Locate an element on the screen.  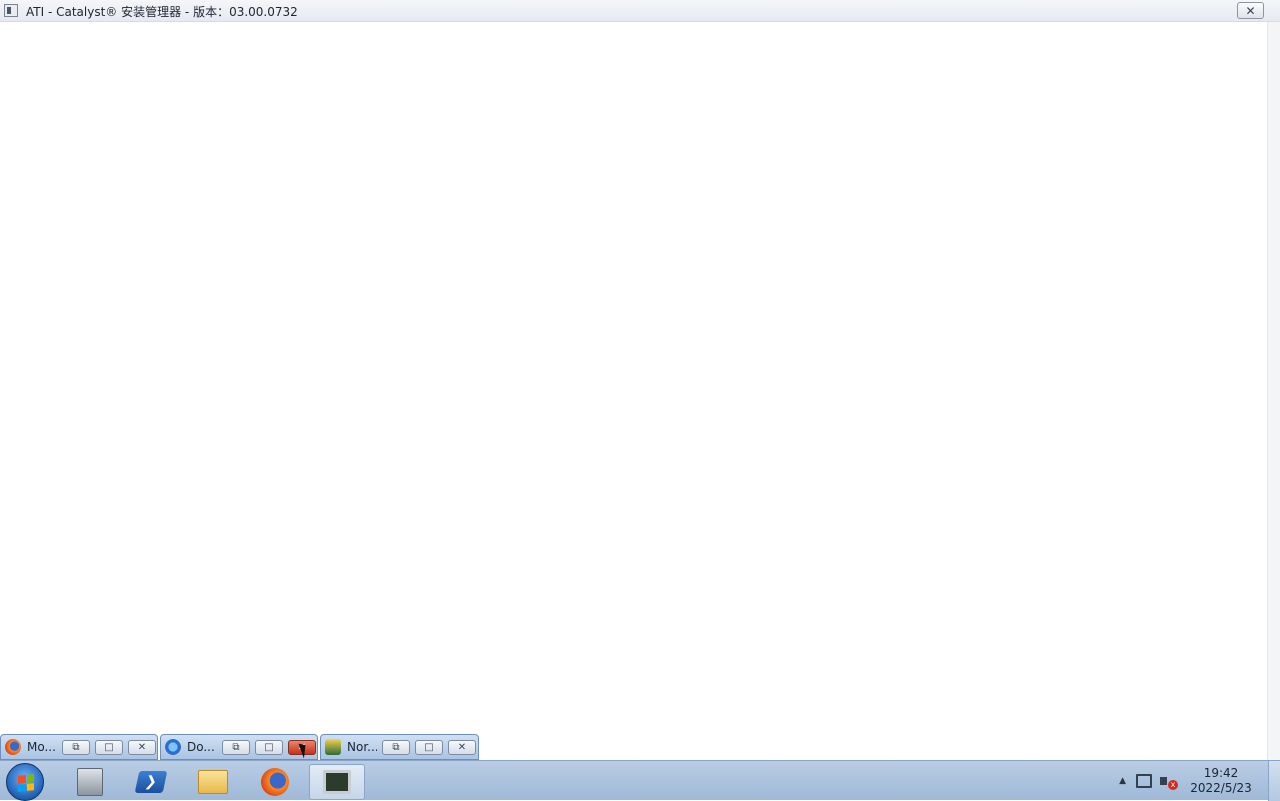
taskbar-file-explorer is located at coordinates (213, 782).